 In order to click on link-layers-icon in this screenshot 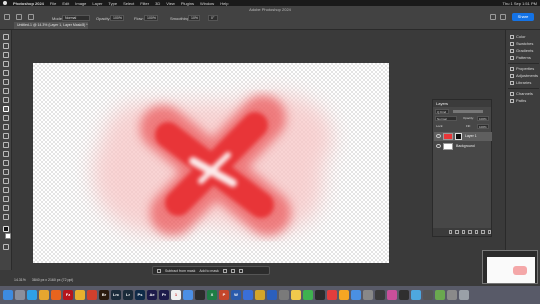, I will do `click(451, 232)`.